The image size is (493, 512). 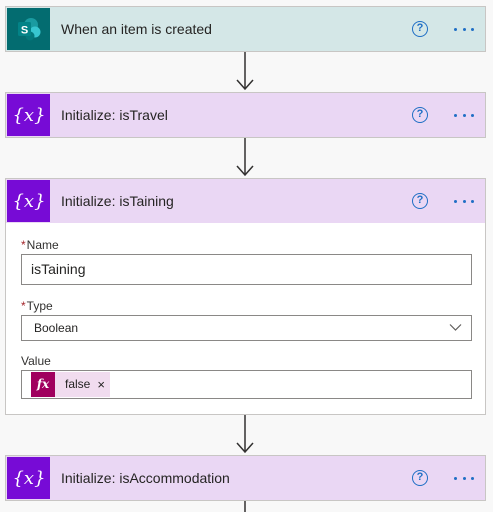 What do you see at coordinates (246, 328) in the screenshot?
I see `type-select: Boolean` at bounding box center [246, 328].